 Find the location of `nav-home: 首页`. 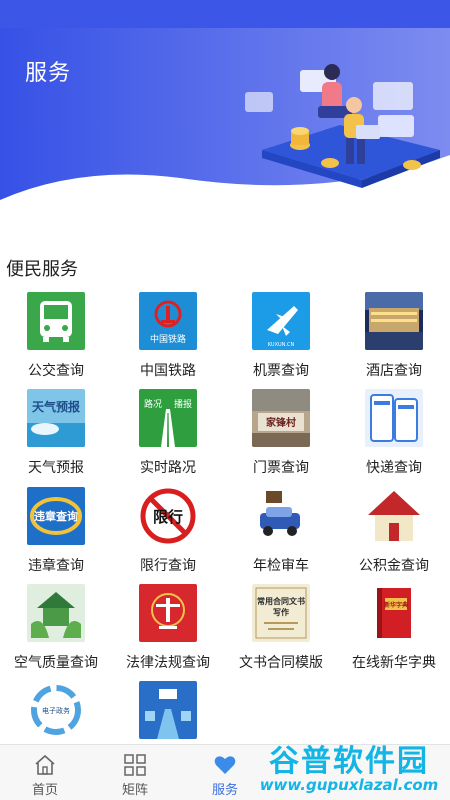

nav-home: 首页 is located at coordinates (45, 772).